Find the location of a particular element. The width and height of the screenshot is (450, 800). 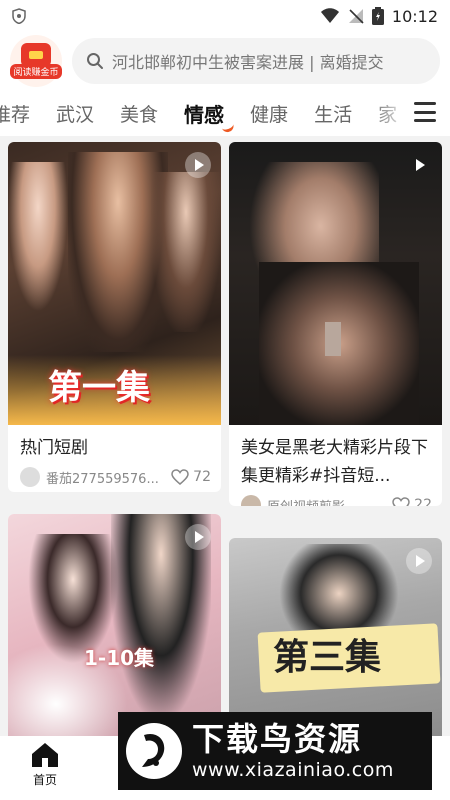

red-envelope-icon is located at coordinates (36, 55).